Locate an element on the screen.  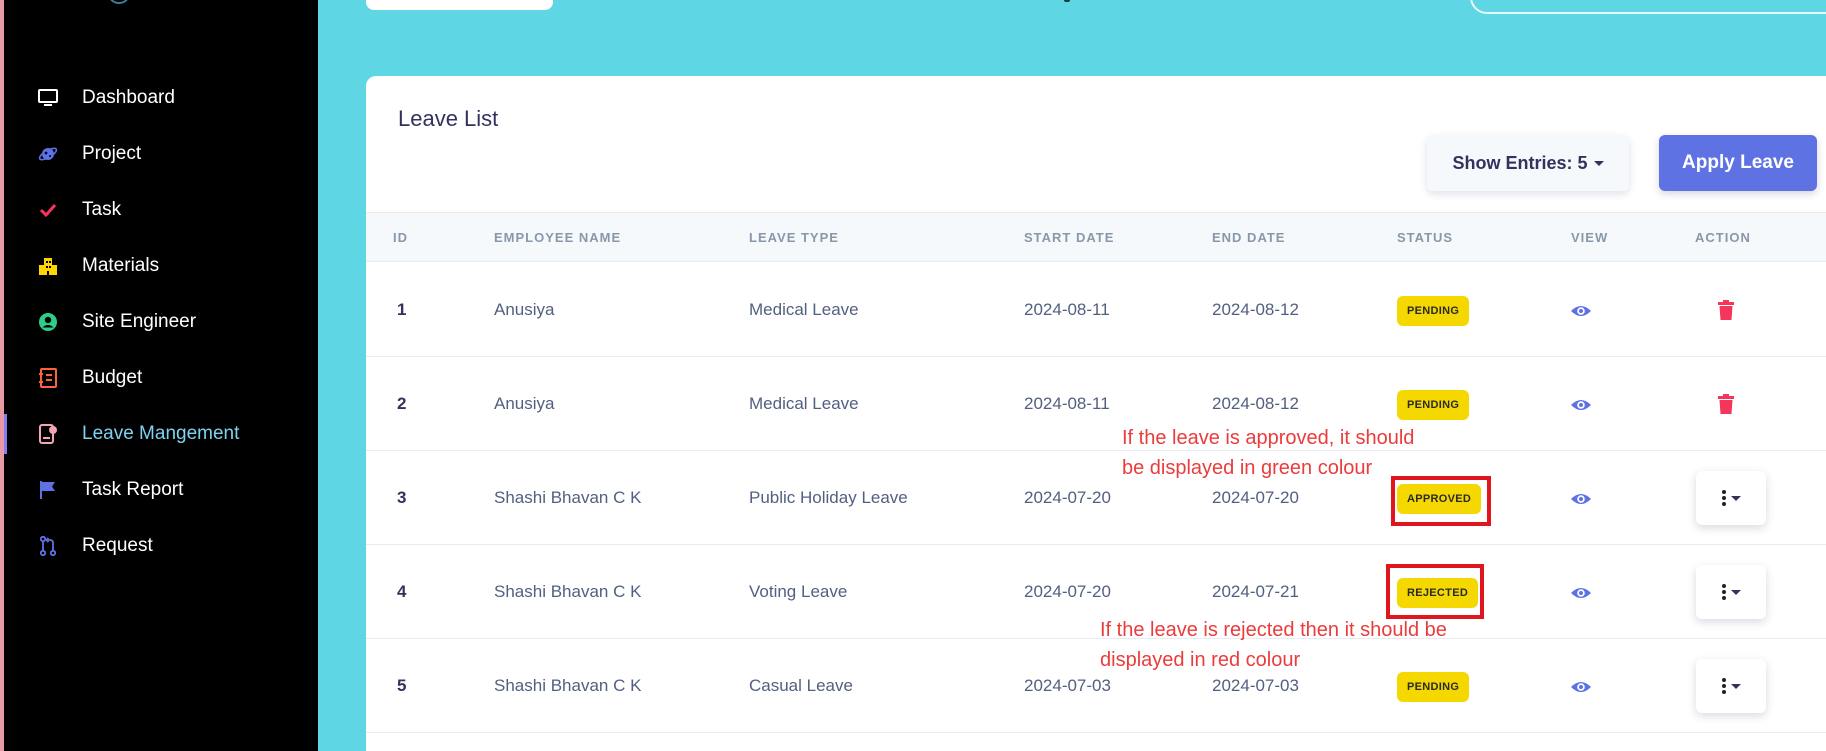
column-header-end-date: END DATE is located at coordinates (1248, 237).